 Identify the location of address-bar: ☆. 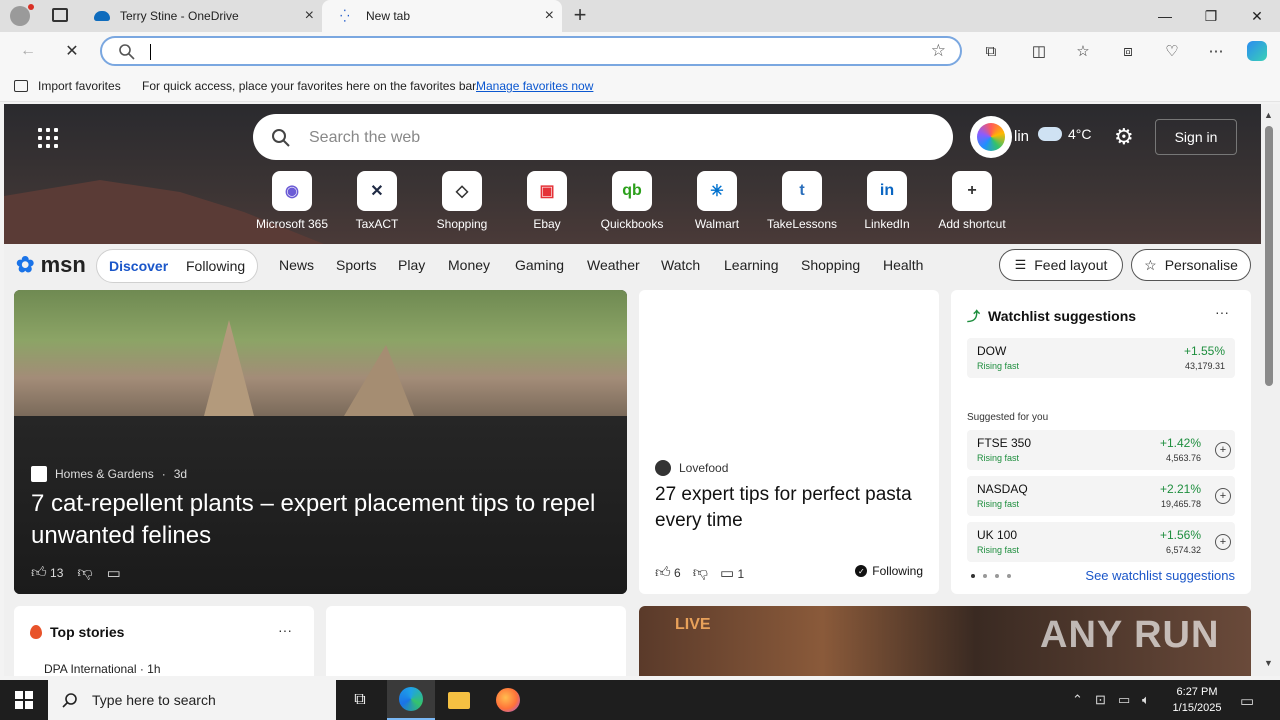
(531, 51).